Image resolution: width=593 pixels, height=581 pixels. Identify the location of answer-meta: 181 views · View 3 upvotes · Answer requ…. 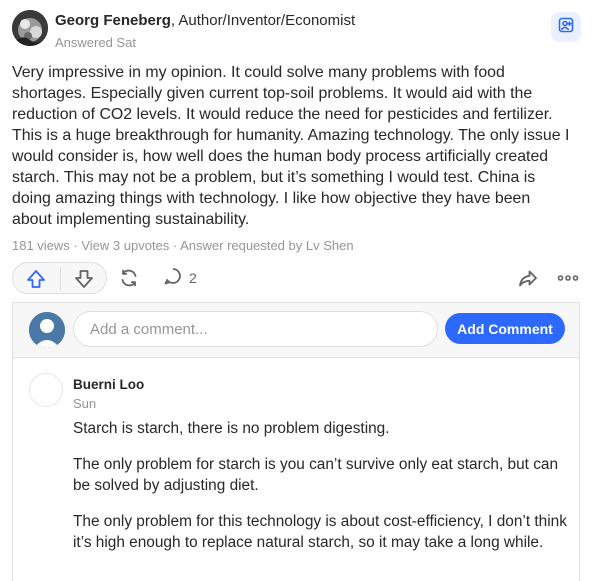
(183, 245).